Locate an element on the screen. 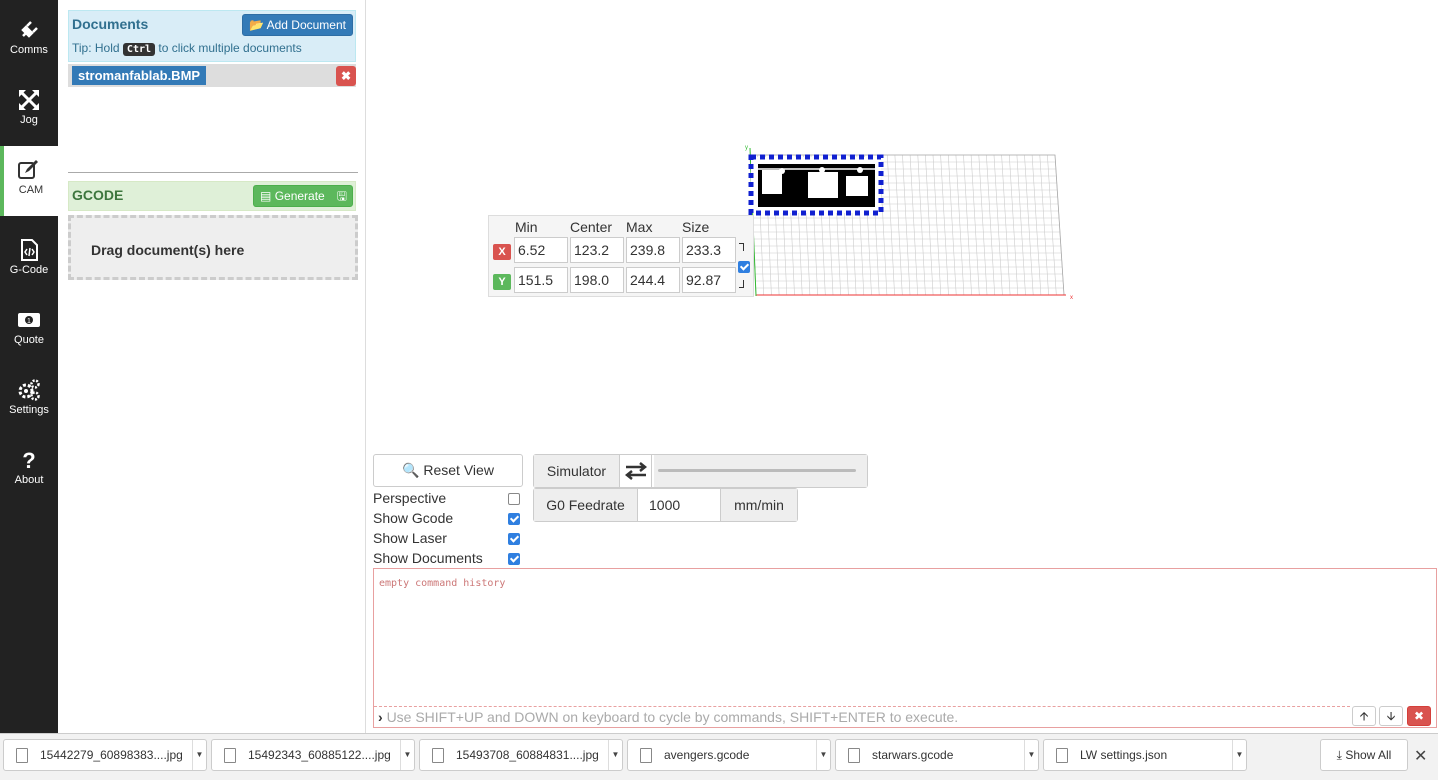  simulator-slider is located at coordinates (760, 471).